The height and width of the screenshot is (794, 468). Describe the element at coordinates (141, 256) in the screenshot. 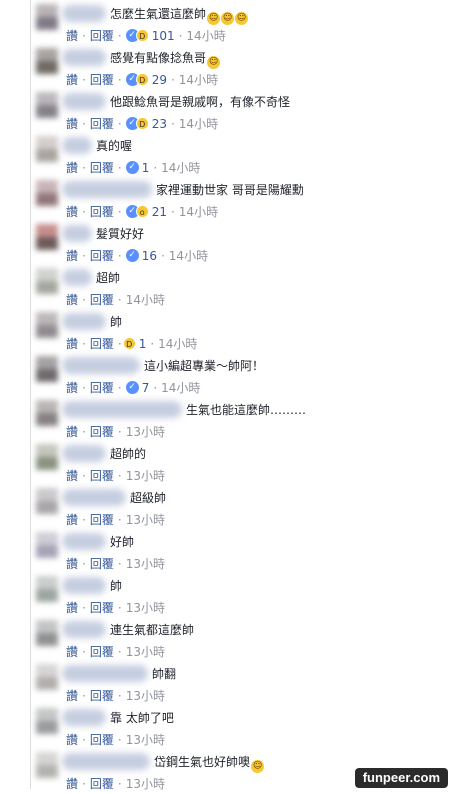

I see `reaction-summary: ✓ 16` at that location.